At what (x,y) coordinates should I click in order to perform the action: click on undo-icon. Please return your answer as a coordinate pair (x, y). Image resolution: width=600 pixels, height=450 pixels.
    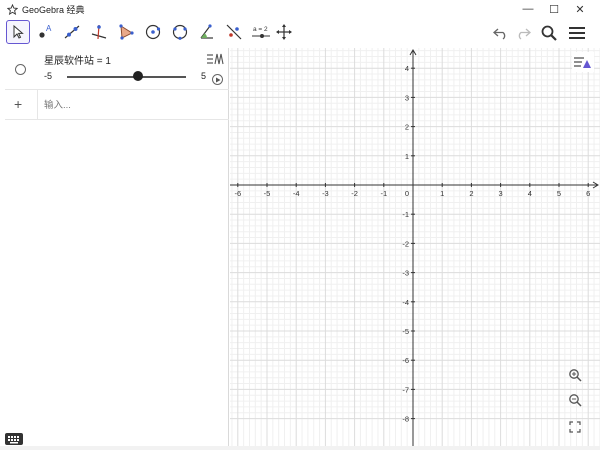
    Looking at the image, I should click on (499, 34).